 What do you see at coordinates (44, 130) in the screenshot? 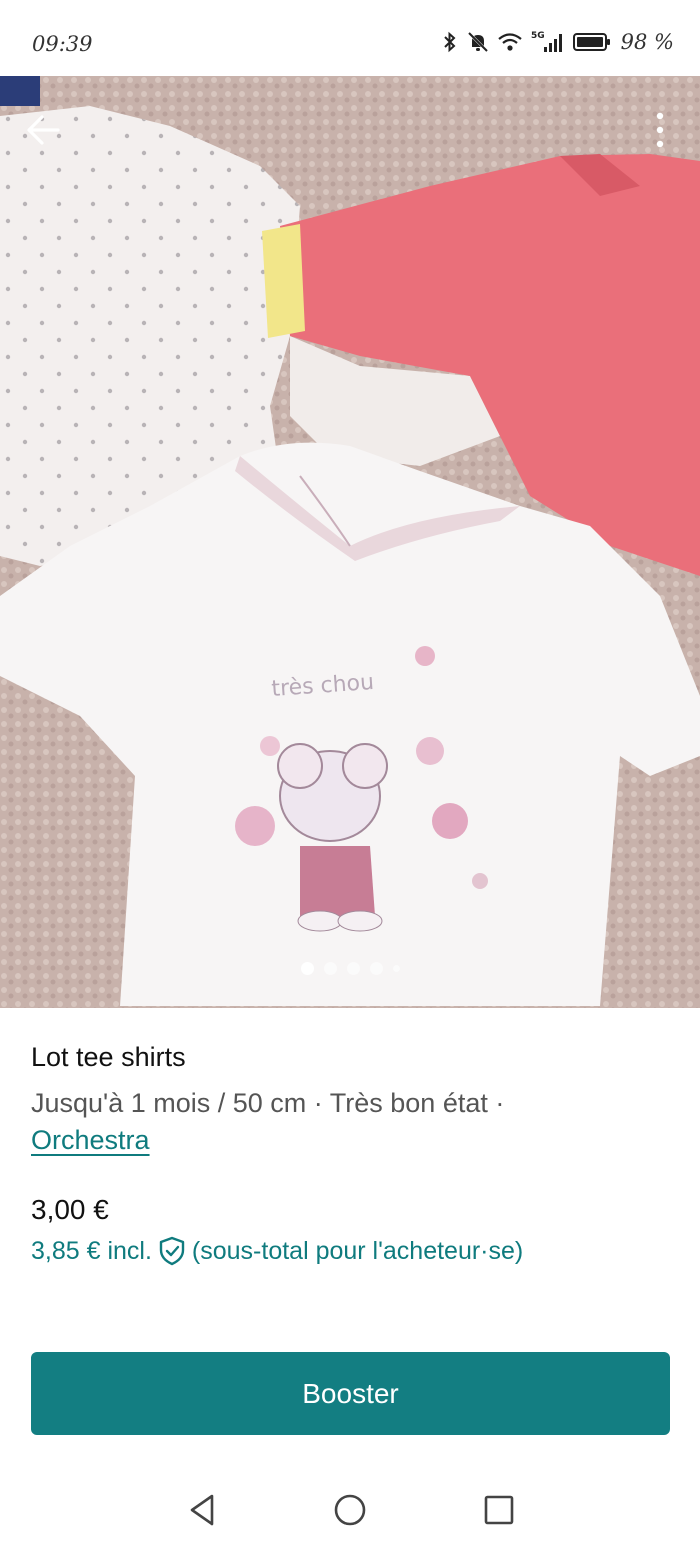
I see `back-arrow-icon` at bounding box center [44, 130].